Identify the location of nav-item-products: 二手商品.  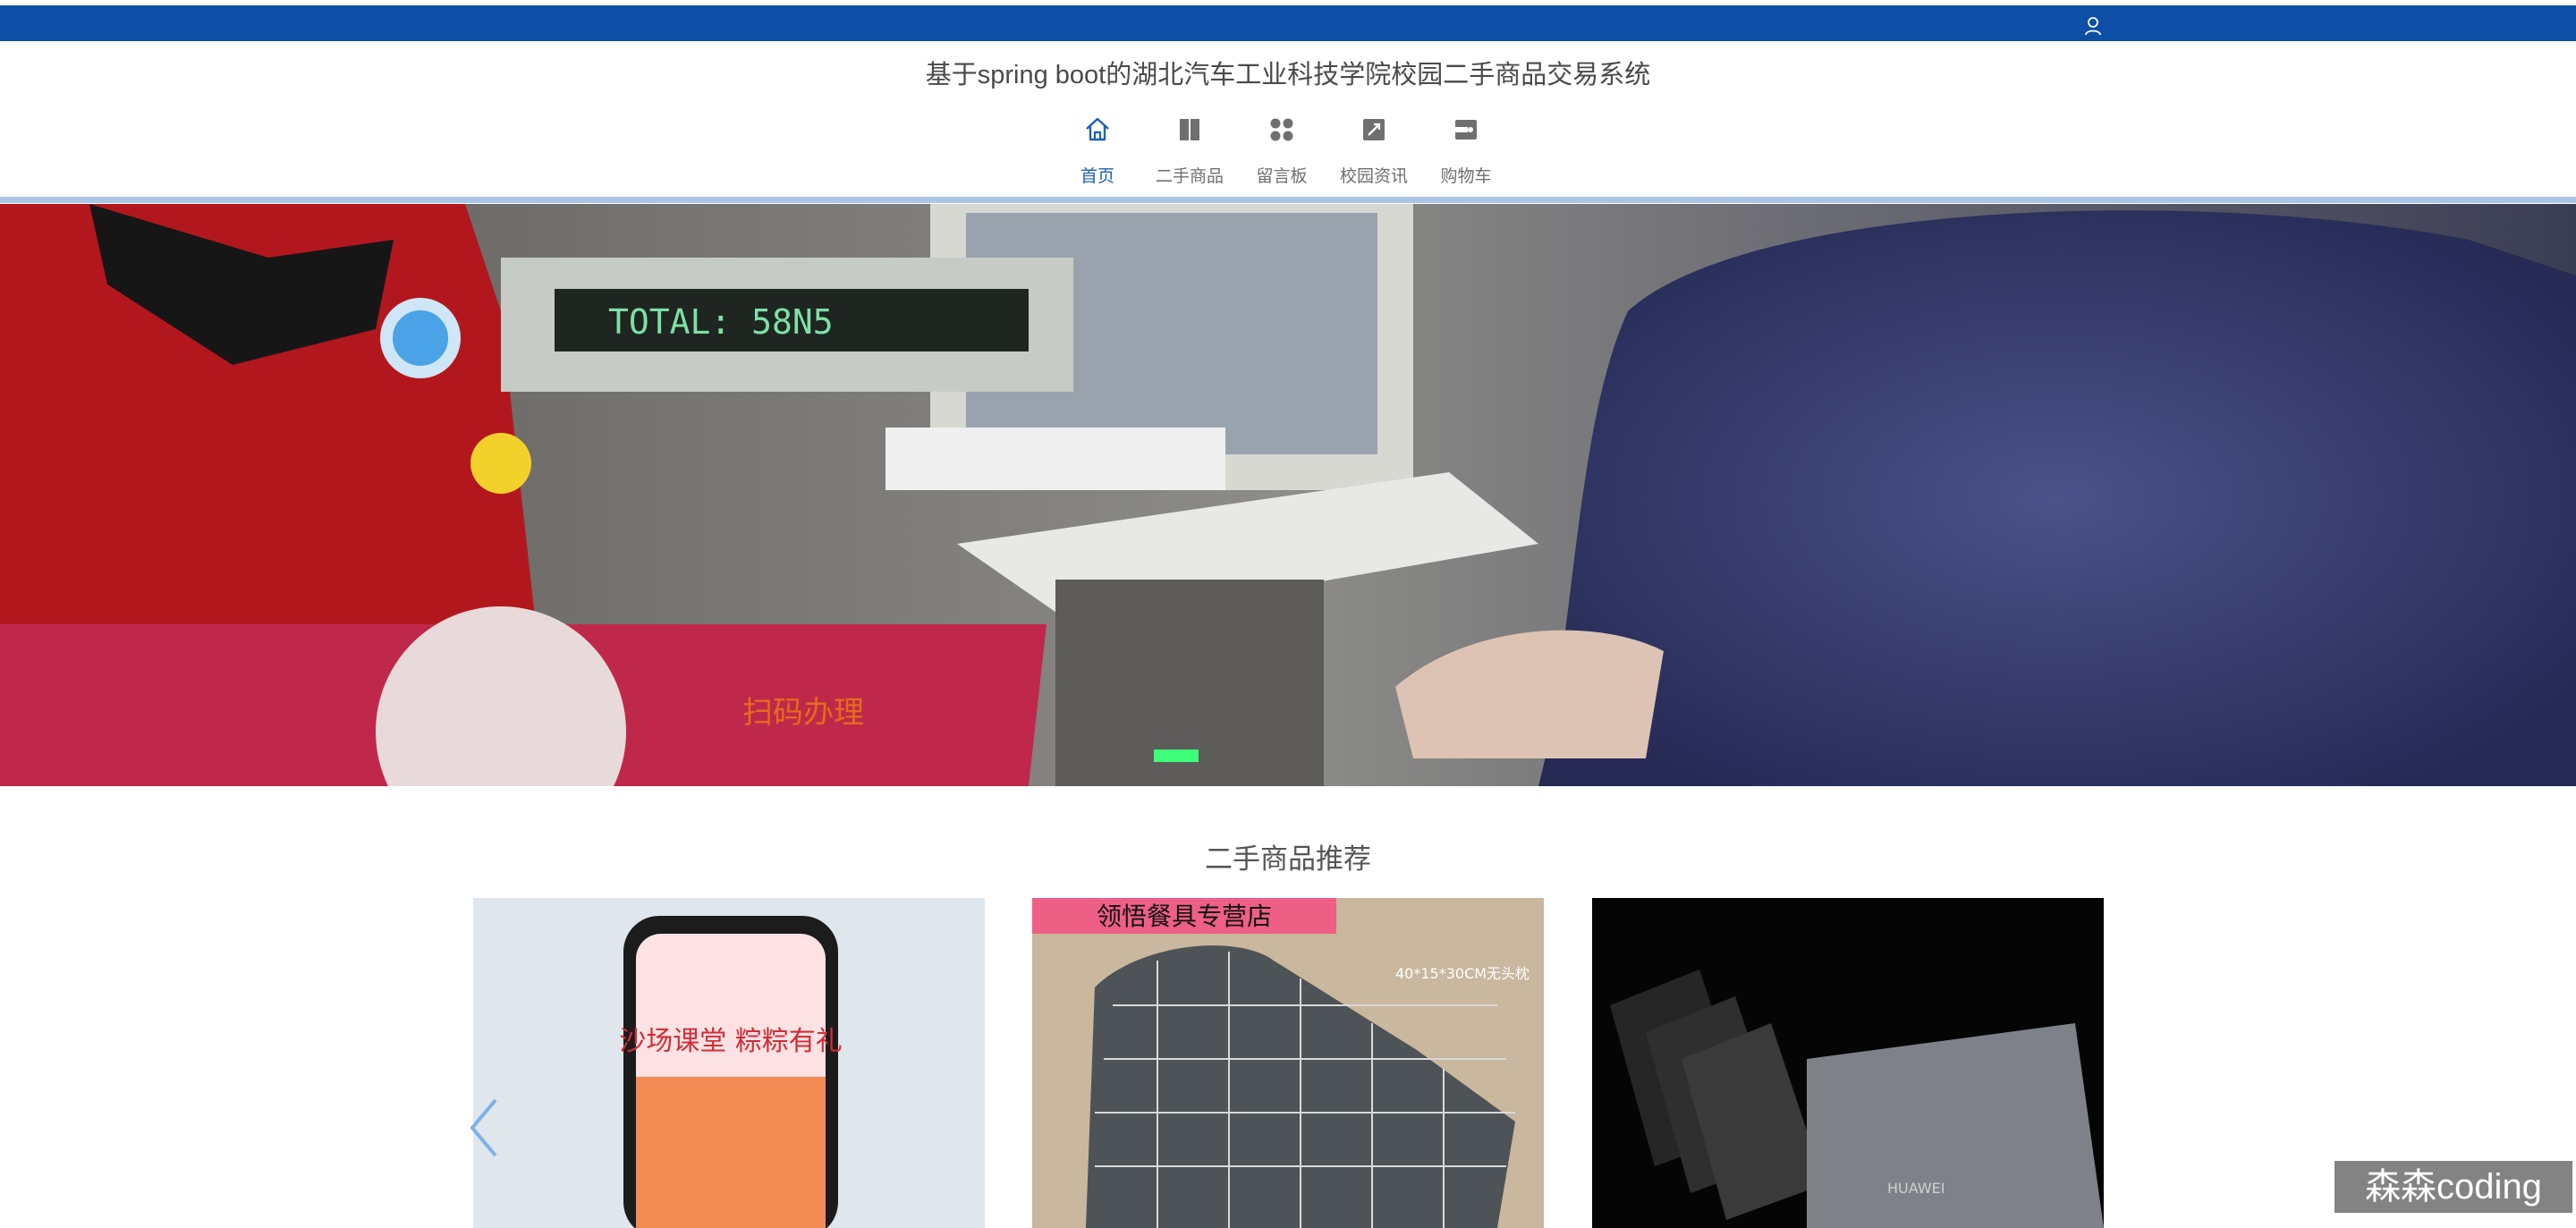
(1189, 150).